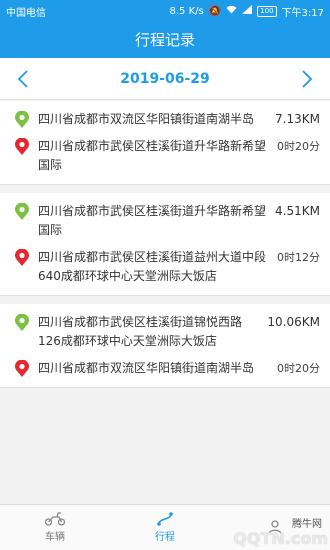 The width and height of the screenshot is (330, 550). I want to click on watermark: 腾牛网 QQTN.com, so click(280, 533).